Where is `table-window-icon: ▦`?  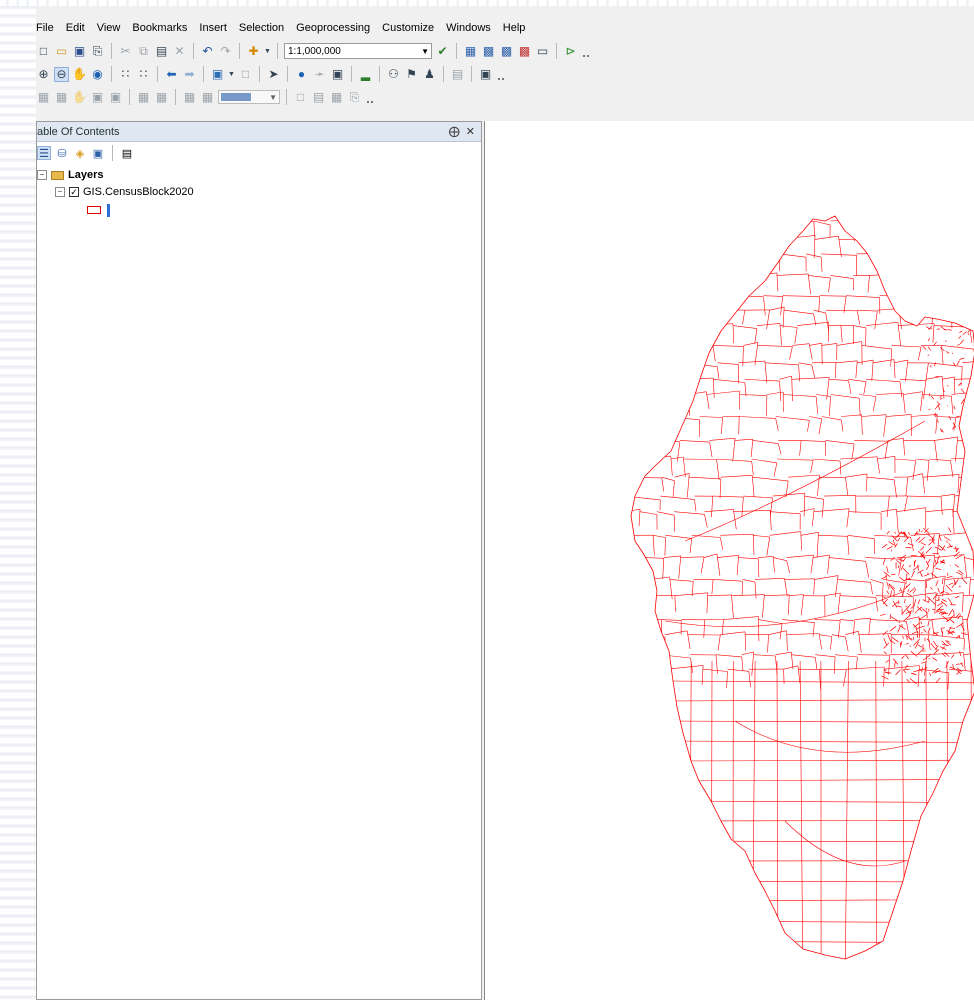
table-window-icon: ▦ is located at coordinates (470, 51).